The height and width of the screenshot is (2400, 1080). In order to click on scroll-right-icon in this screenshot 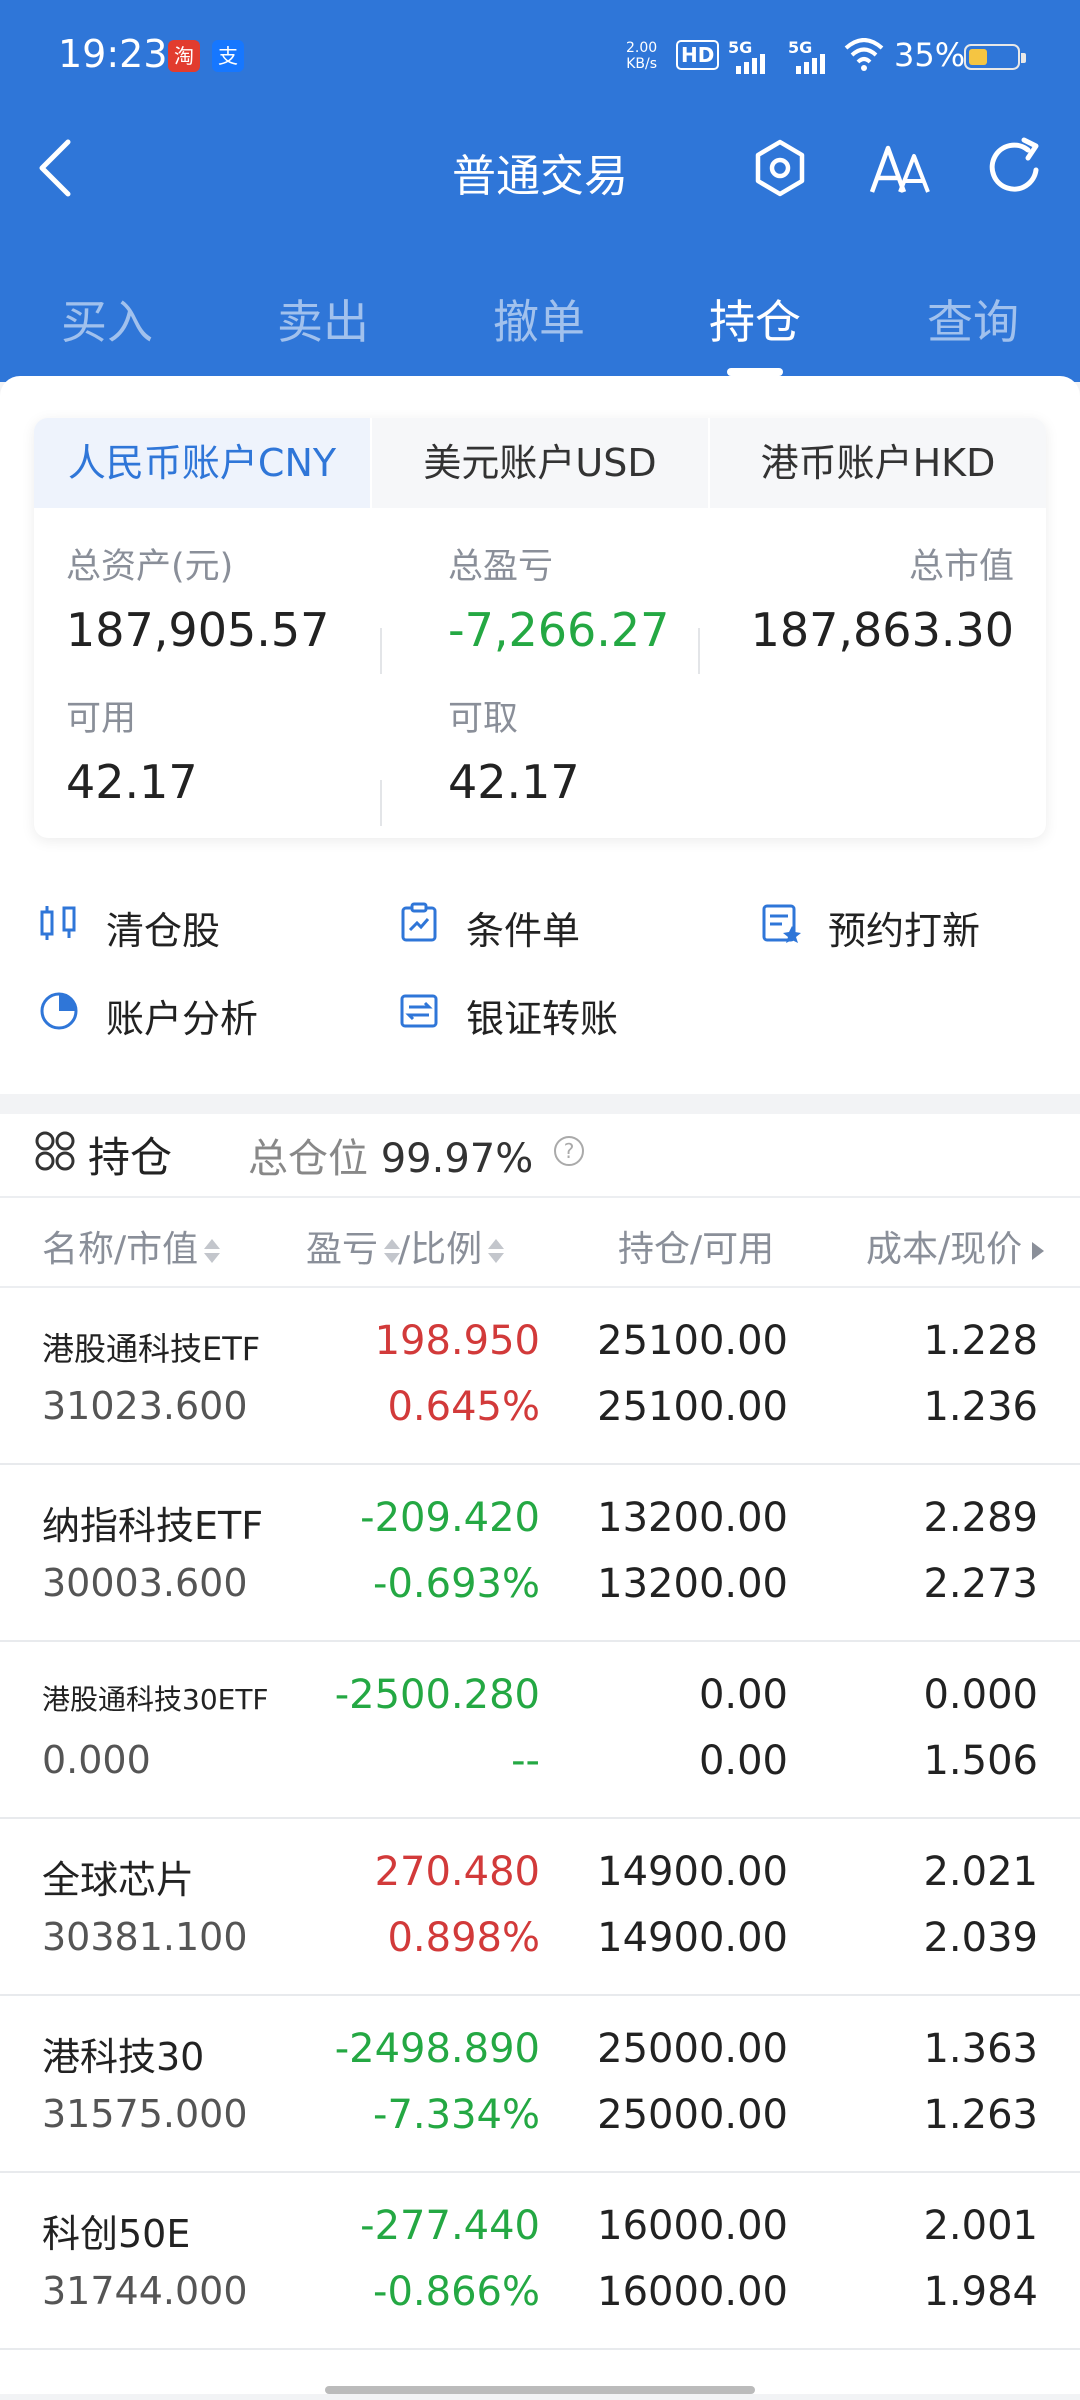, I will do `click(1038, 1251)`.